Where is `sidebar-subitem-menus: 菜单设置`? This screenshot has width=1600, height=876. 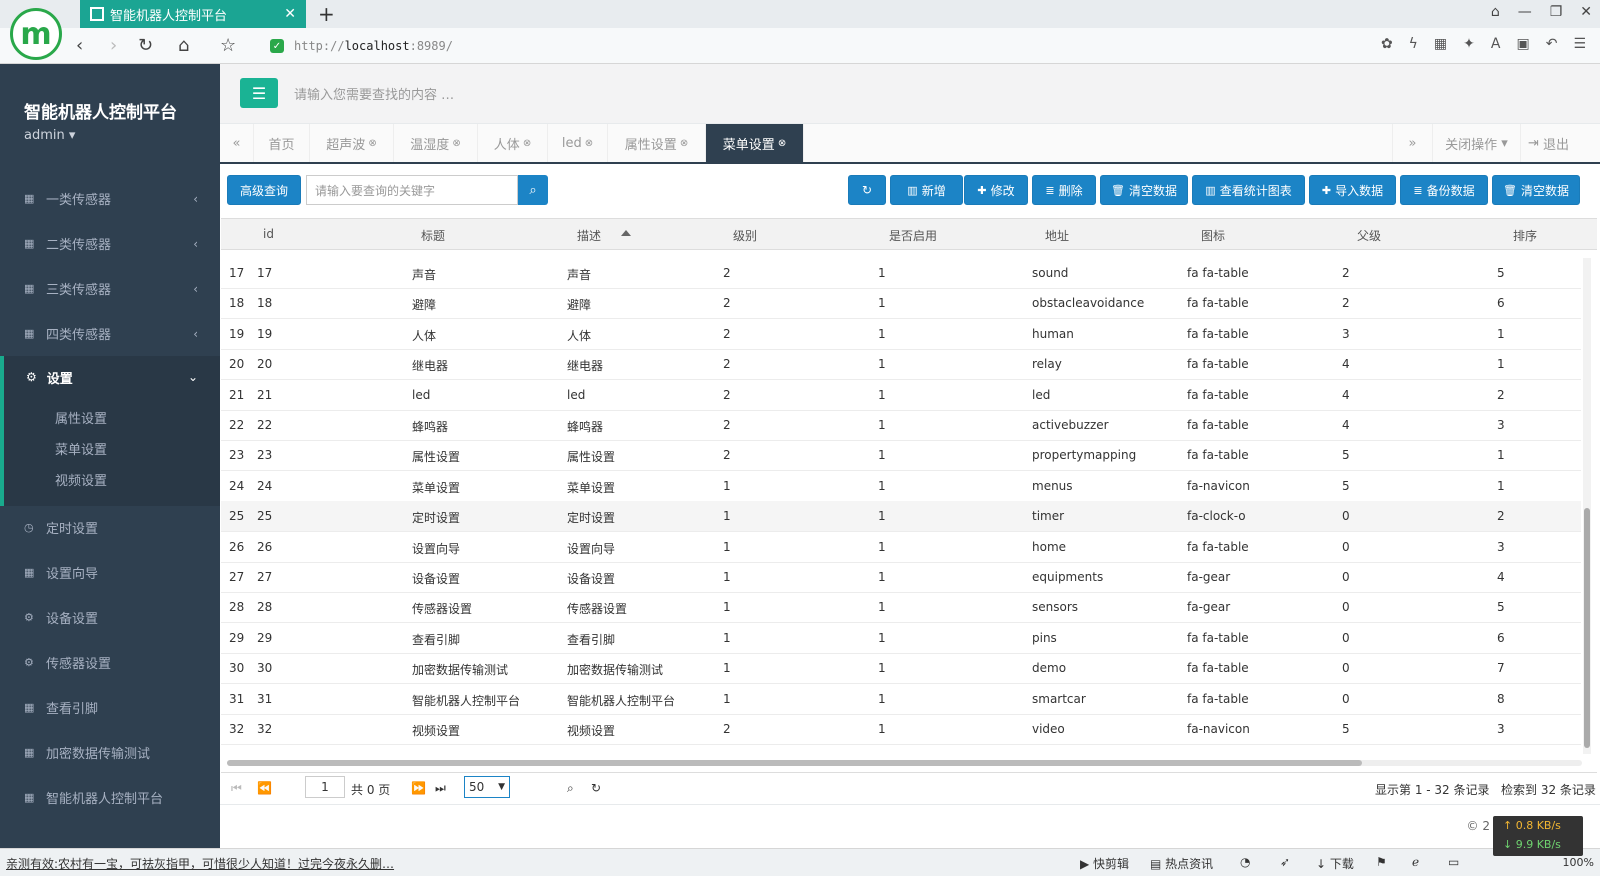
sidebar-subitem-menus: 菜单设置 is located at coordinates (81, 448).